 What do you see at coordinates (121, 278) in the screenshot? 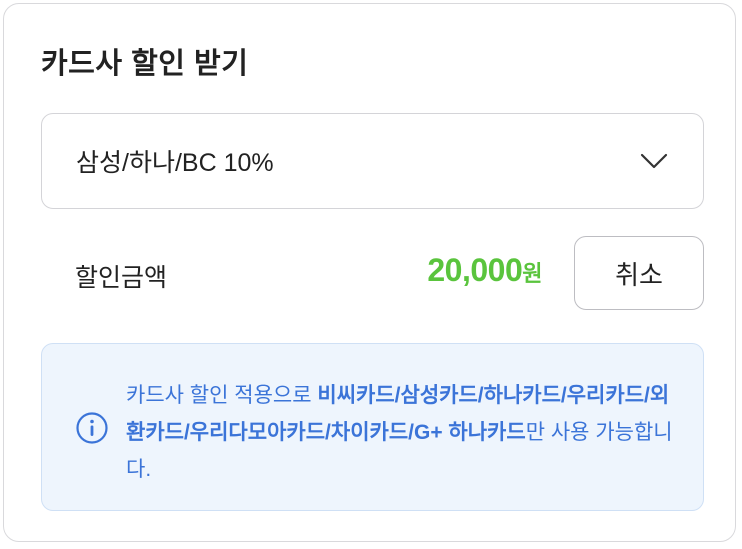
I see `discount-amount-label: 할인금액` at bounding box center [121, 278].